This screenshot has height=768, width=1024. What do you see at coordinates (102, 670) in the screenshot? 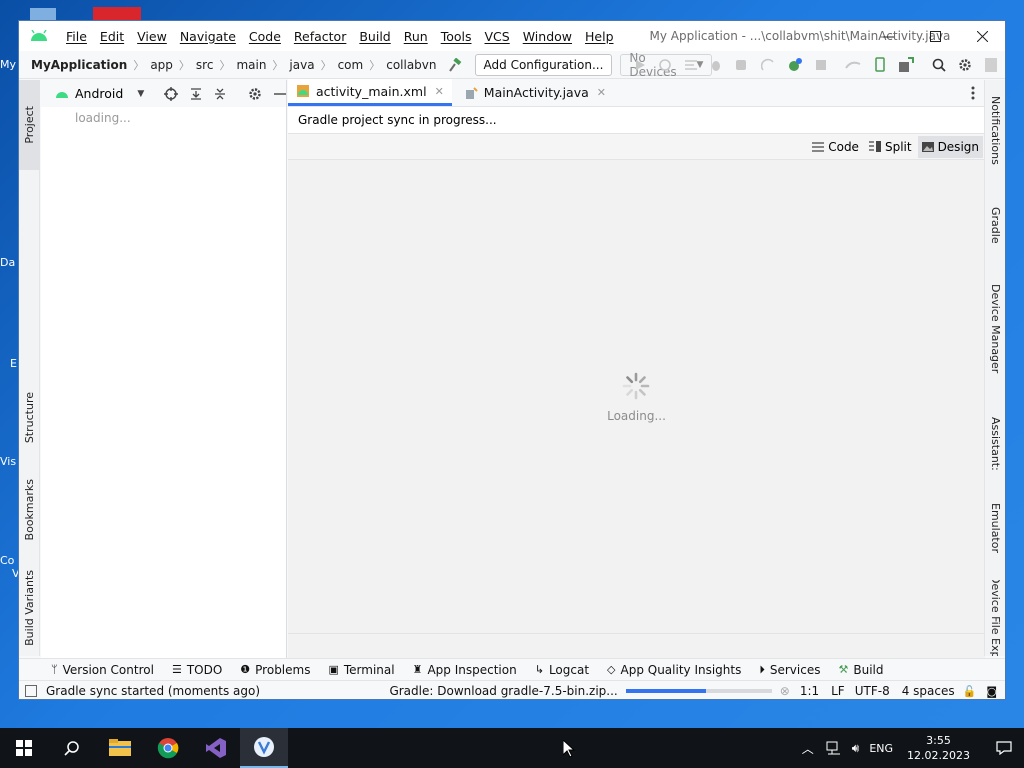
I see `tool-version-control: ᛘ Version Control` at bounding box center [102, 670].